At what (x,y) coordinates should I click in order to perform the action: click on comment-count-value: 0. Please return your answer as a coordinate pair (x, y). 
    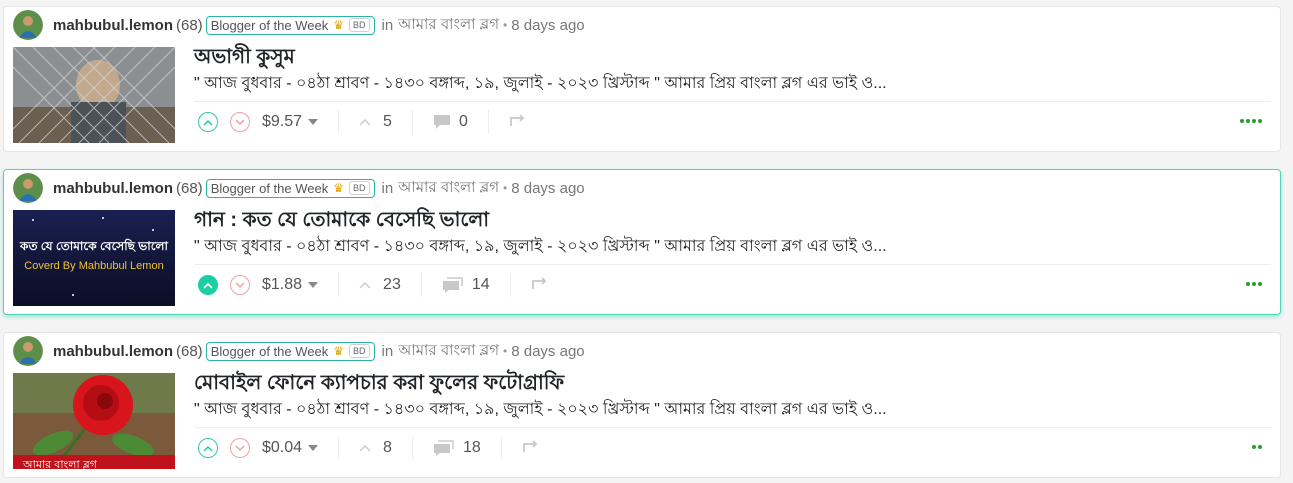
    Looking at the image, I should click on (463, 121).